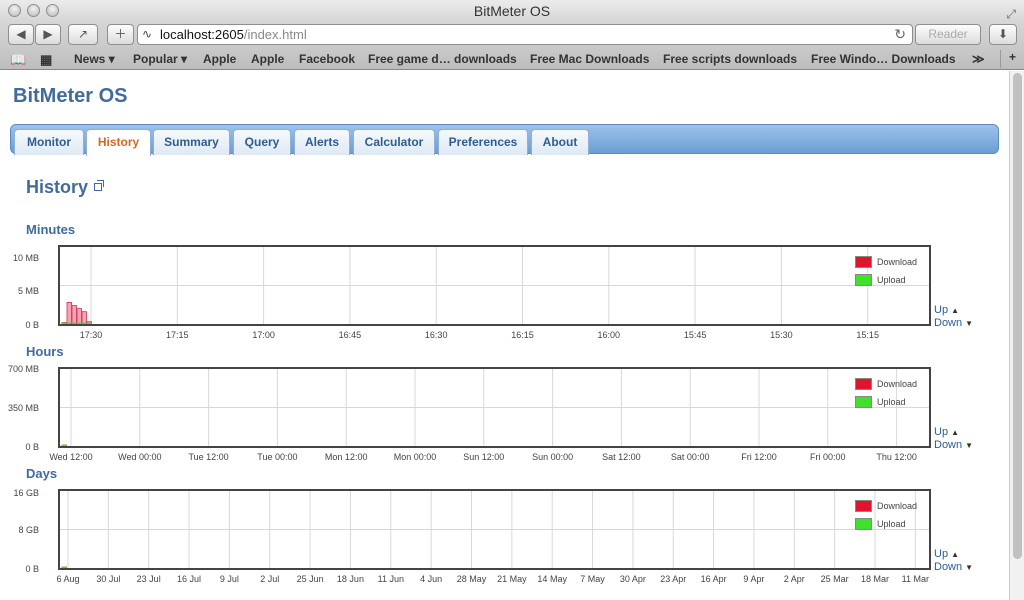 The image size is (1024, 600). I want to click on reading-list-icon: 📖, so click(18, 60).